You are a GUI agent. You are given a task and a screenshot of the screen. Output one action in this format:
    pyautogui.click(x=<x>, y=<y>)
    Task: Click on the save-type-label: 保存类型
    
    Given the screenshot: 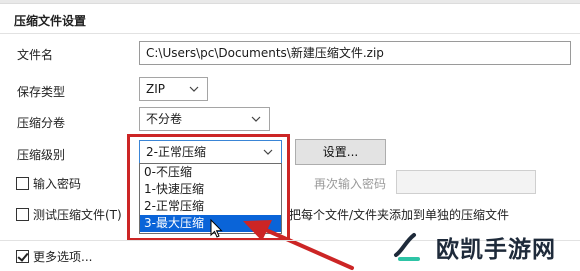 What is the action you would take?
    pyautogui.click(x=41, y=92)
    